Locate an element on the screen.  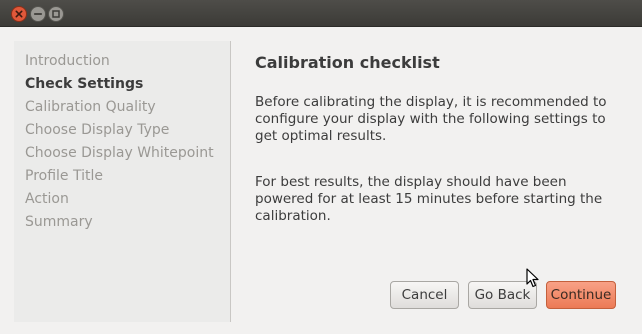
step-action: Action is located at coordinates (47, 199).